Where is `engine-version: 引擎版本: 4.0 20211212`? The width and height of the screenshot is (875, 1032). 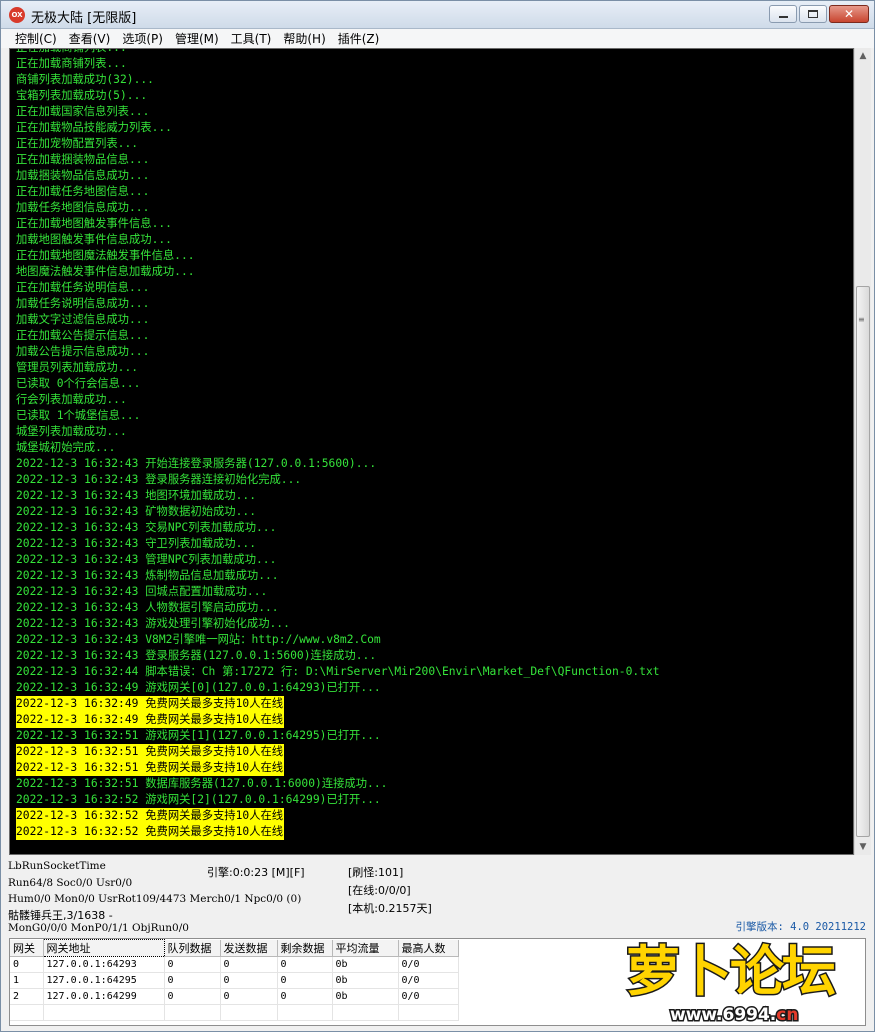 engine-version: 引擎版本: 4.0 20211212 is located at coordinates (800, 927).